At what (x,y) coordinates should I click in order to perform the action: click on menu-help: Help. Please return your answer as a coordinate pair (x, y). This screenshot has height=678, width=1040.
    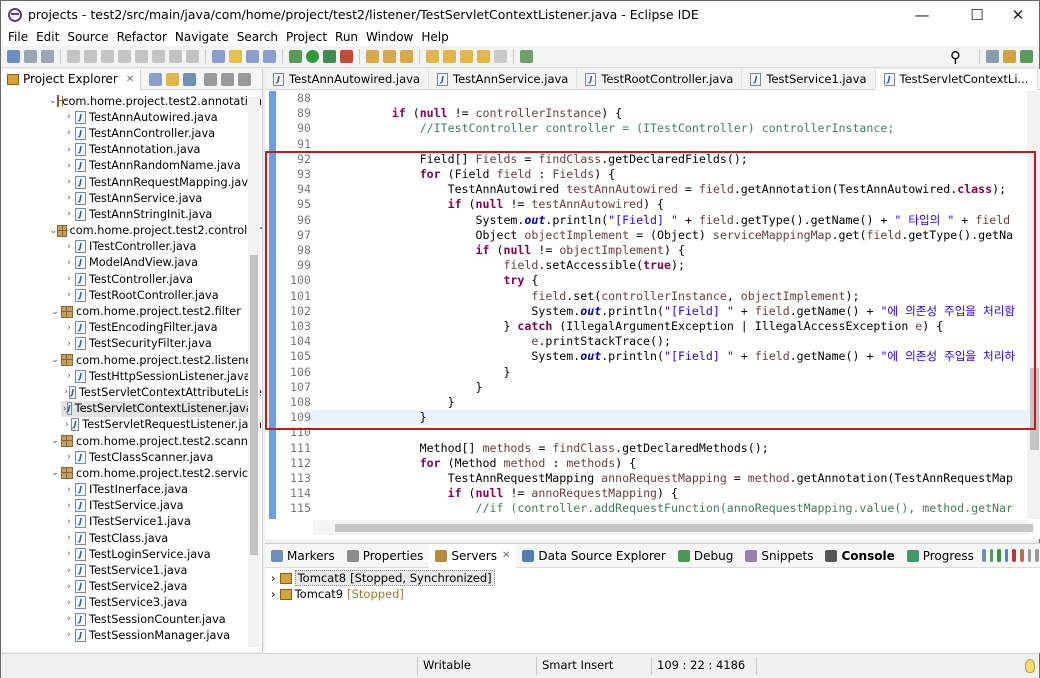
    Looking at the image, I should click on (434, 37).